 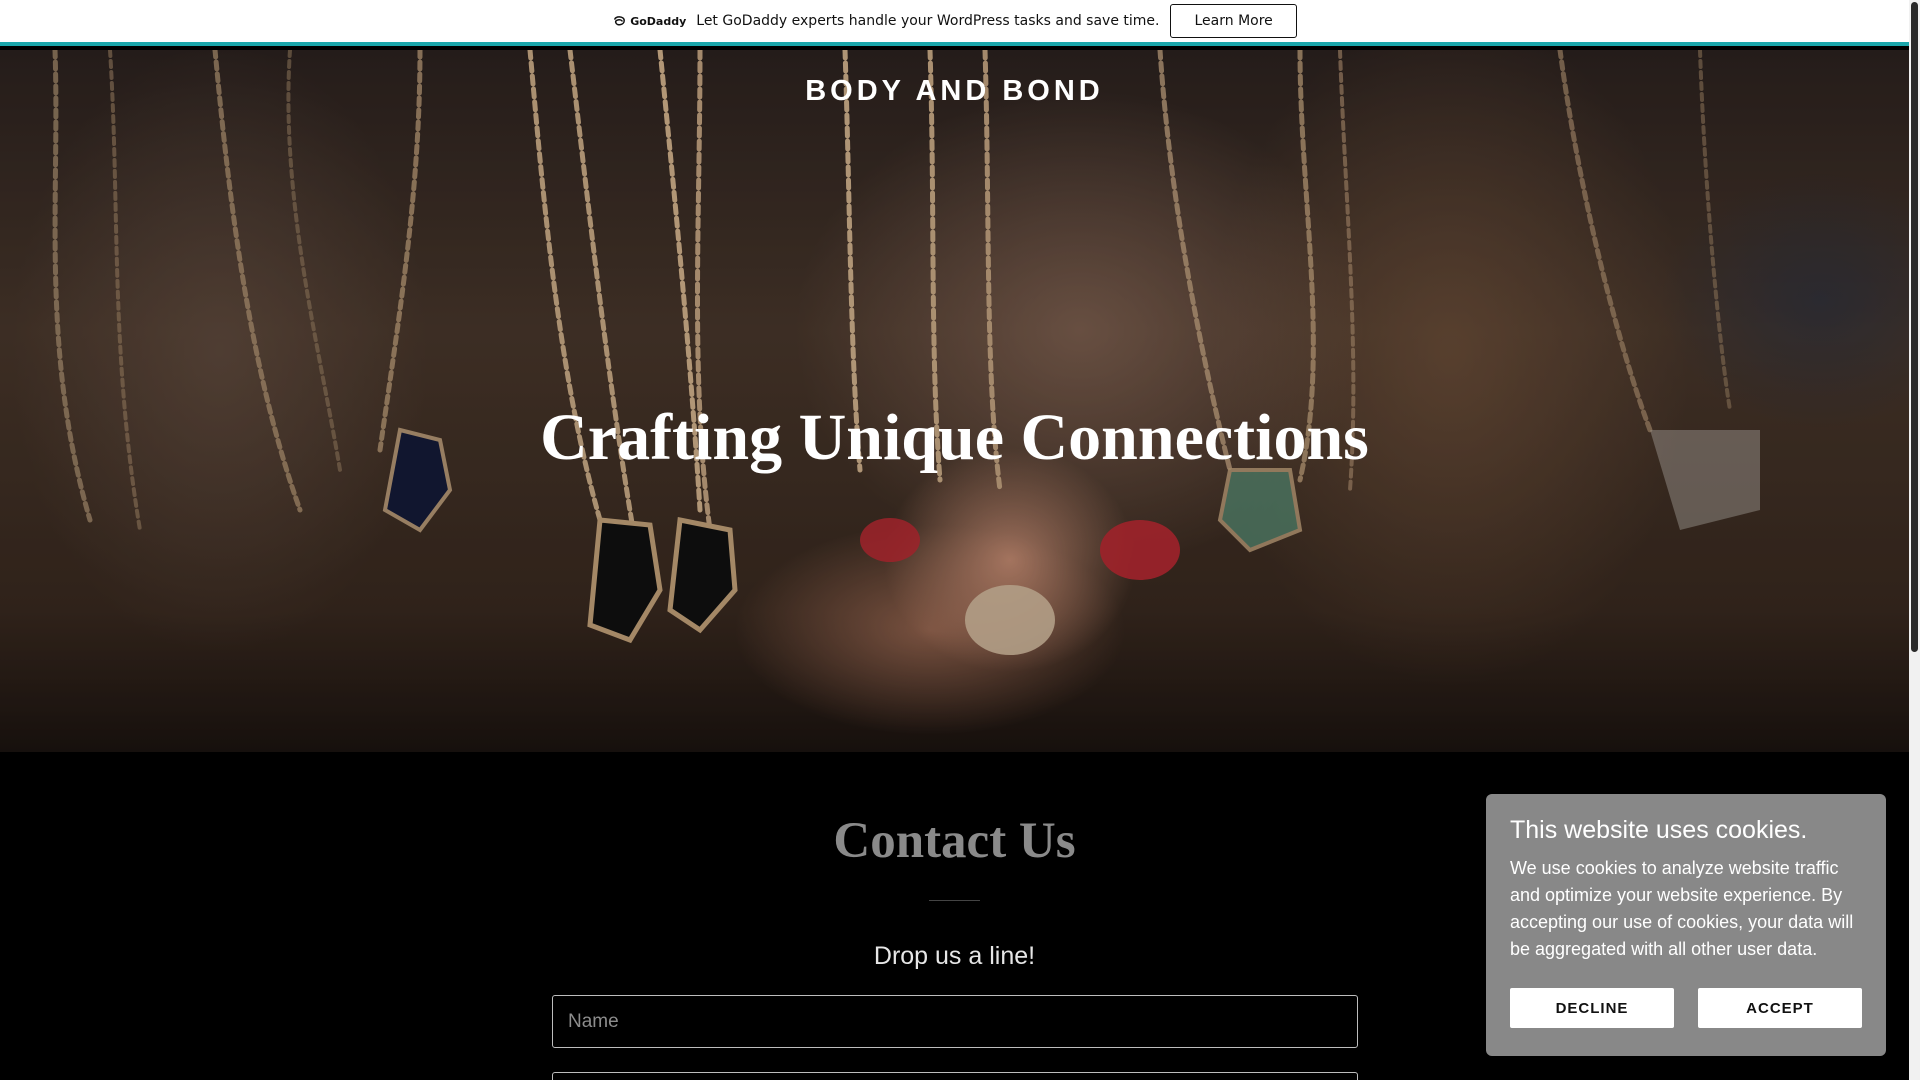 What do you see at coordinates (1233, 21) in the screenshot?
I see `learn-more-button: Learn More` at bounding box center [1233, 21].